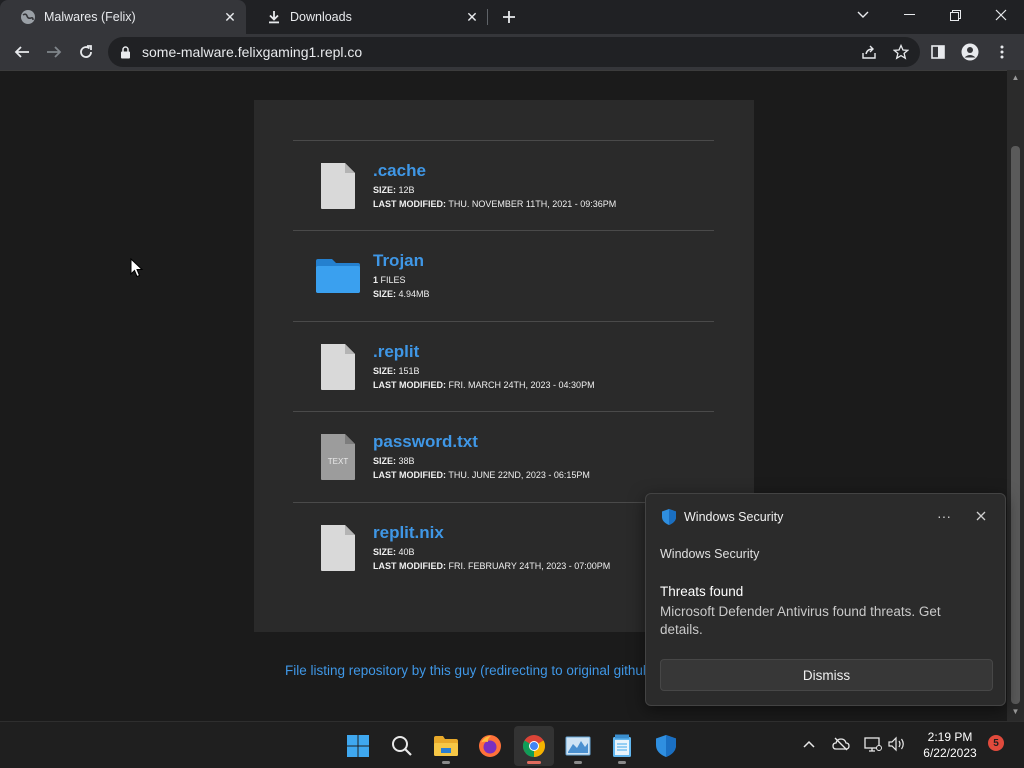 The image size is (1024, 768). I want to click on scroll-thumb, so click(1015, 425).